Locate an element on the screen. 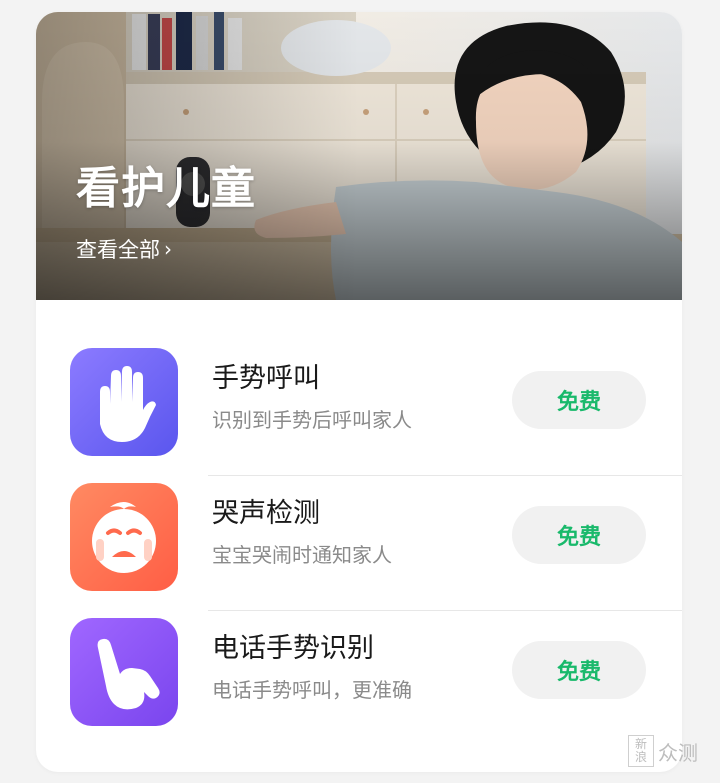 The image size is (720, 783). feature-subtitle: 电话手势呼叫，更准确 is located at coordinates (312, 690).